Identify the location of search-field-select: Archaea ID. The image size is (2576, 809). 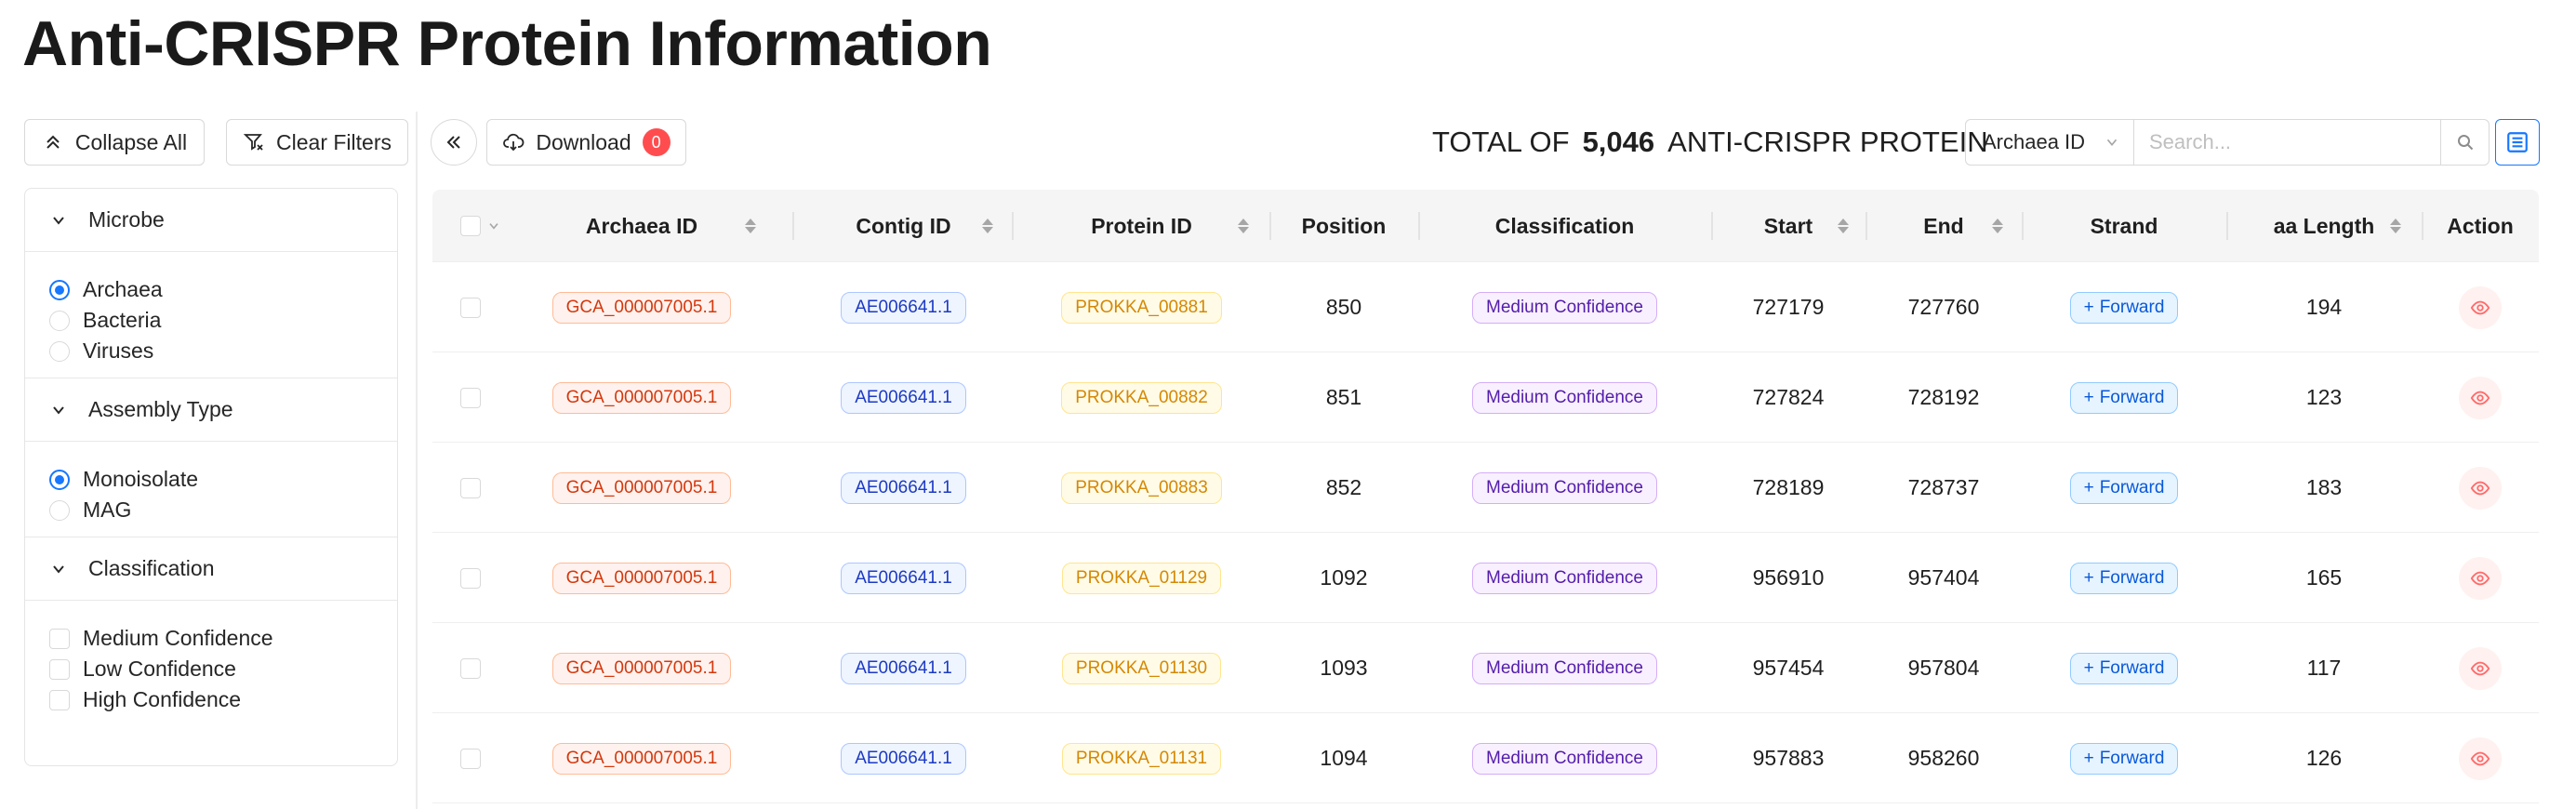
(2049, 142).